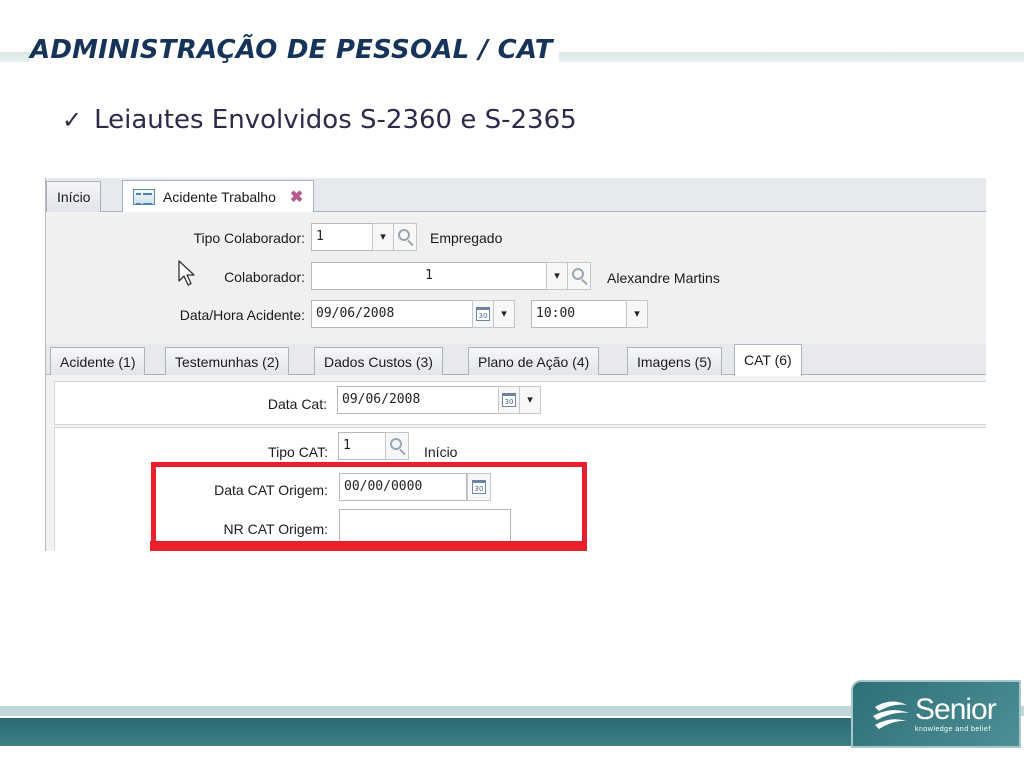  What do you see at coordinates (430, 732) in the screenshot?
I see `footer-dark-bar` at bounding box center [430, 732].